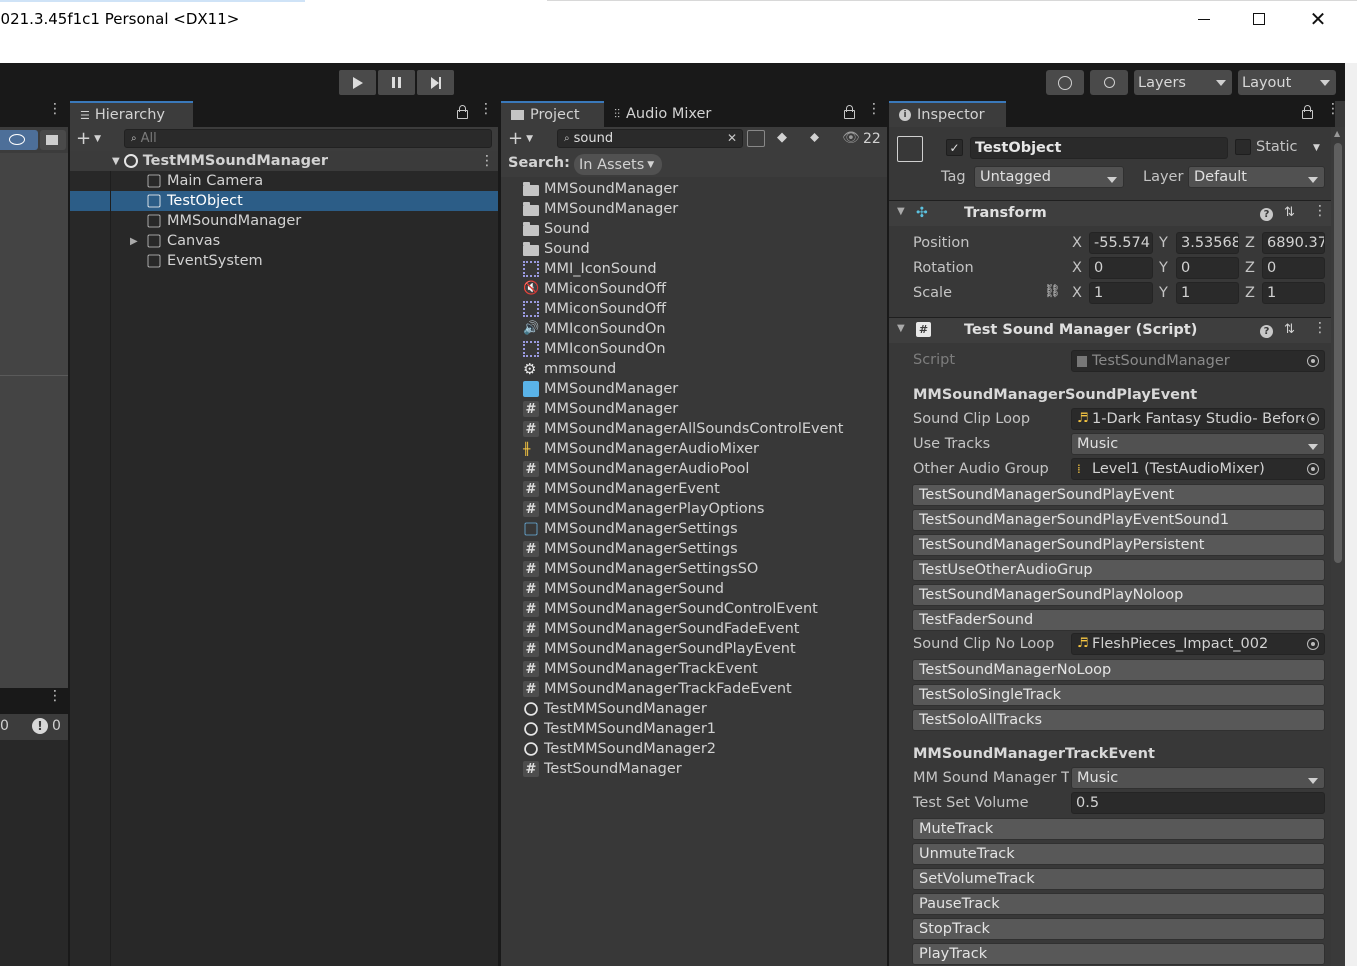 The height and width of the screenshot is (966, 1357). What do you see at coordinates (619, 729) in the screenshot?
I see `list-item: TestMMSoundManager1` at bounding box center [619, 729].